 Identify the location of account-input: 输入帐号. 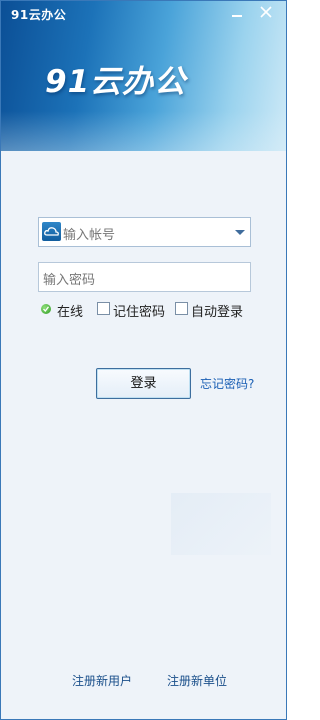
(89, 233).